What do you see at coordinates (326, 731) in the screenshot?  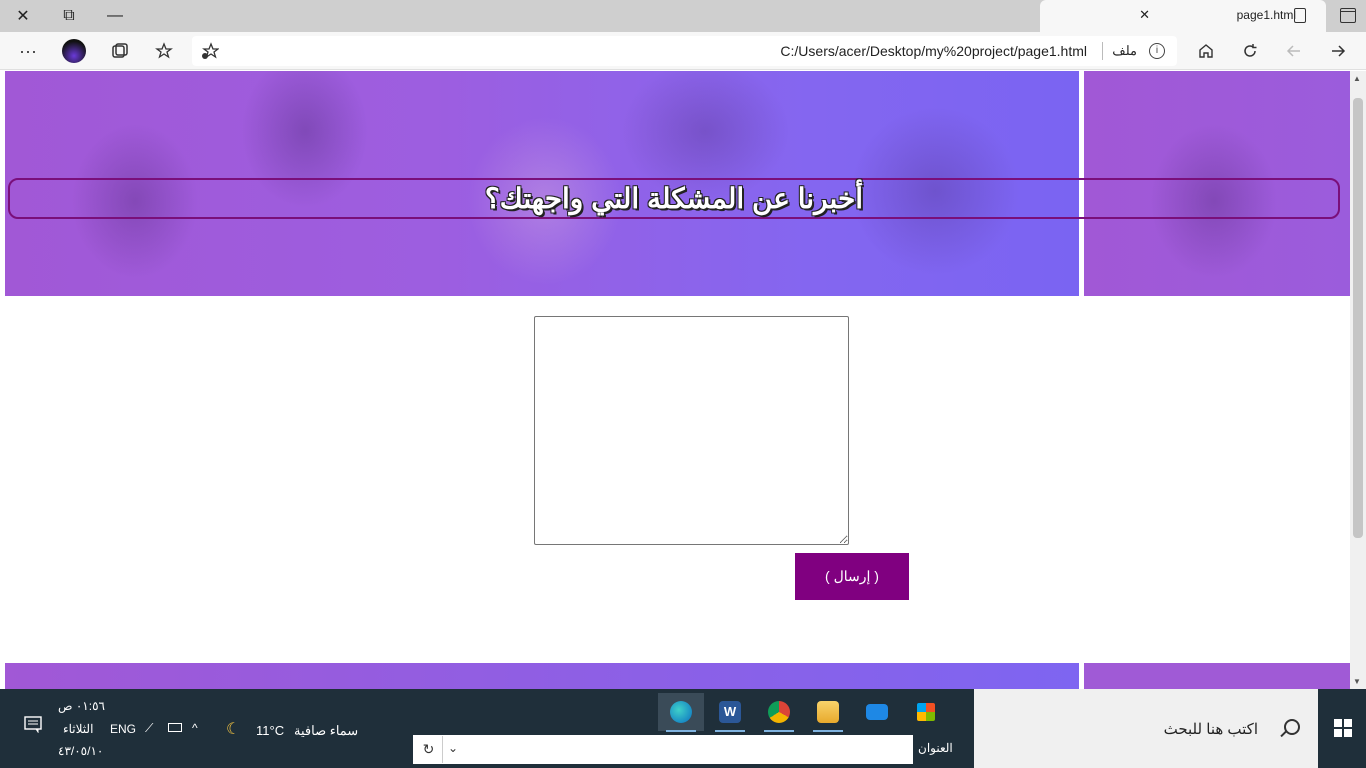 I see `weather-text: سماء صافية` at bounding box center [326, 731].